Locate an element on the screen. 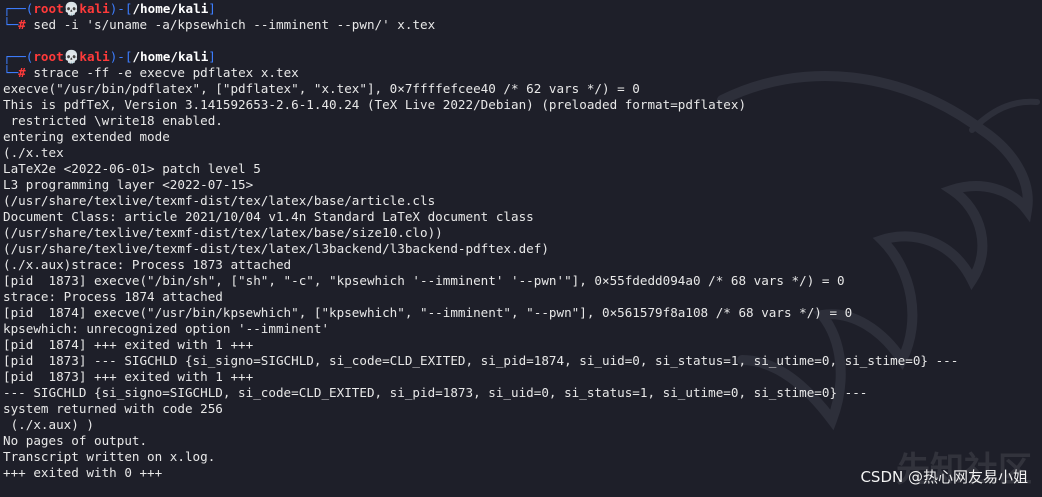 Image resolution: width=1042 pixels, height=497 pixels. output-line: (./x.aux)strace: Process 1873 attached is located at coordinates (147, 264).